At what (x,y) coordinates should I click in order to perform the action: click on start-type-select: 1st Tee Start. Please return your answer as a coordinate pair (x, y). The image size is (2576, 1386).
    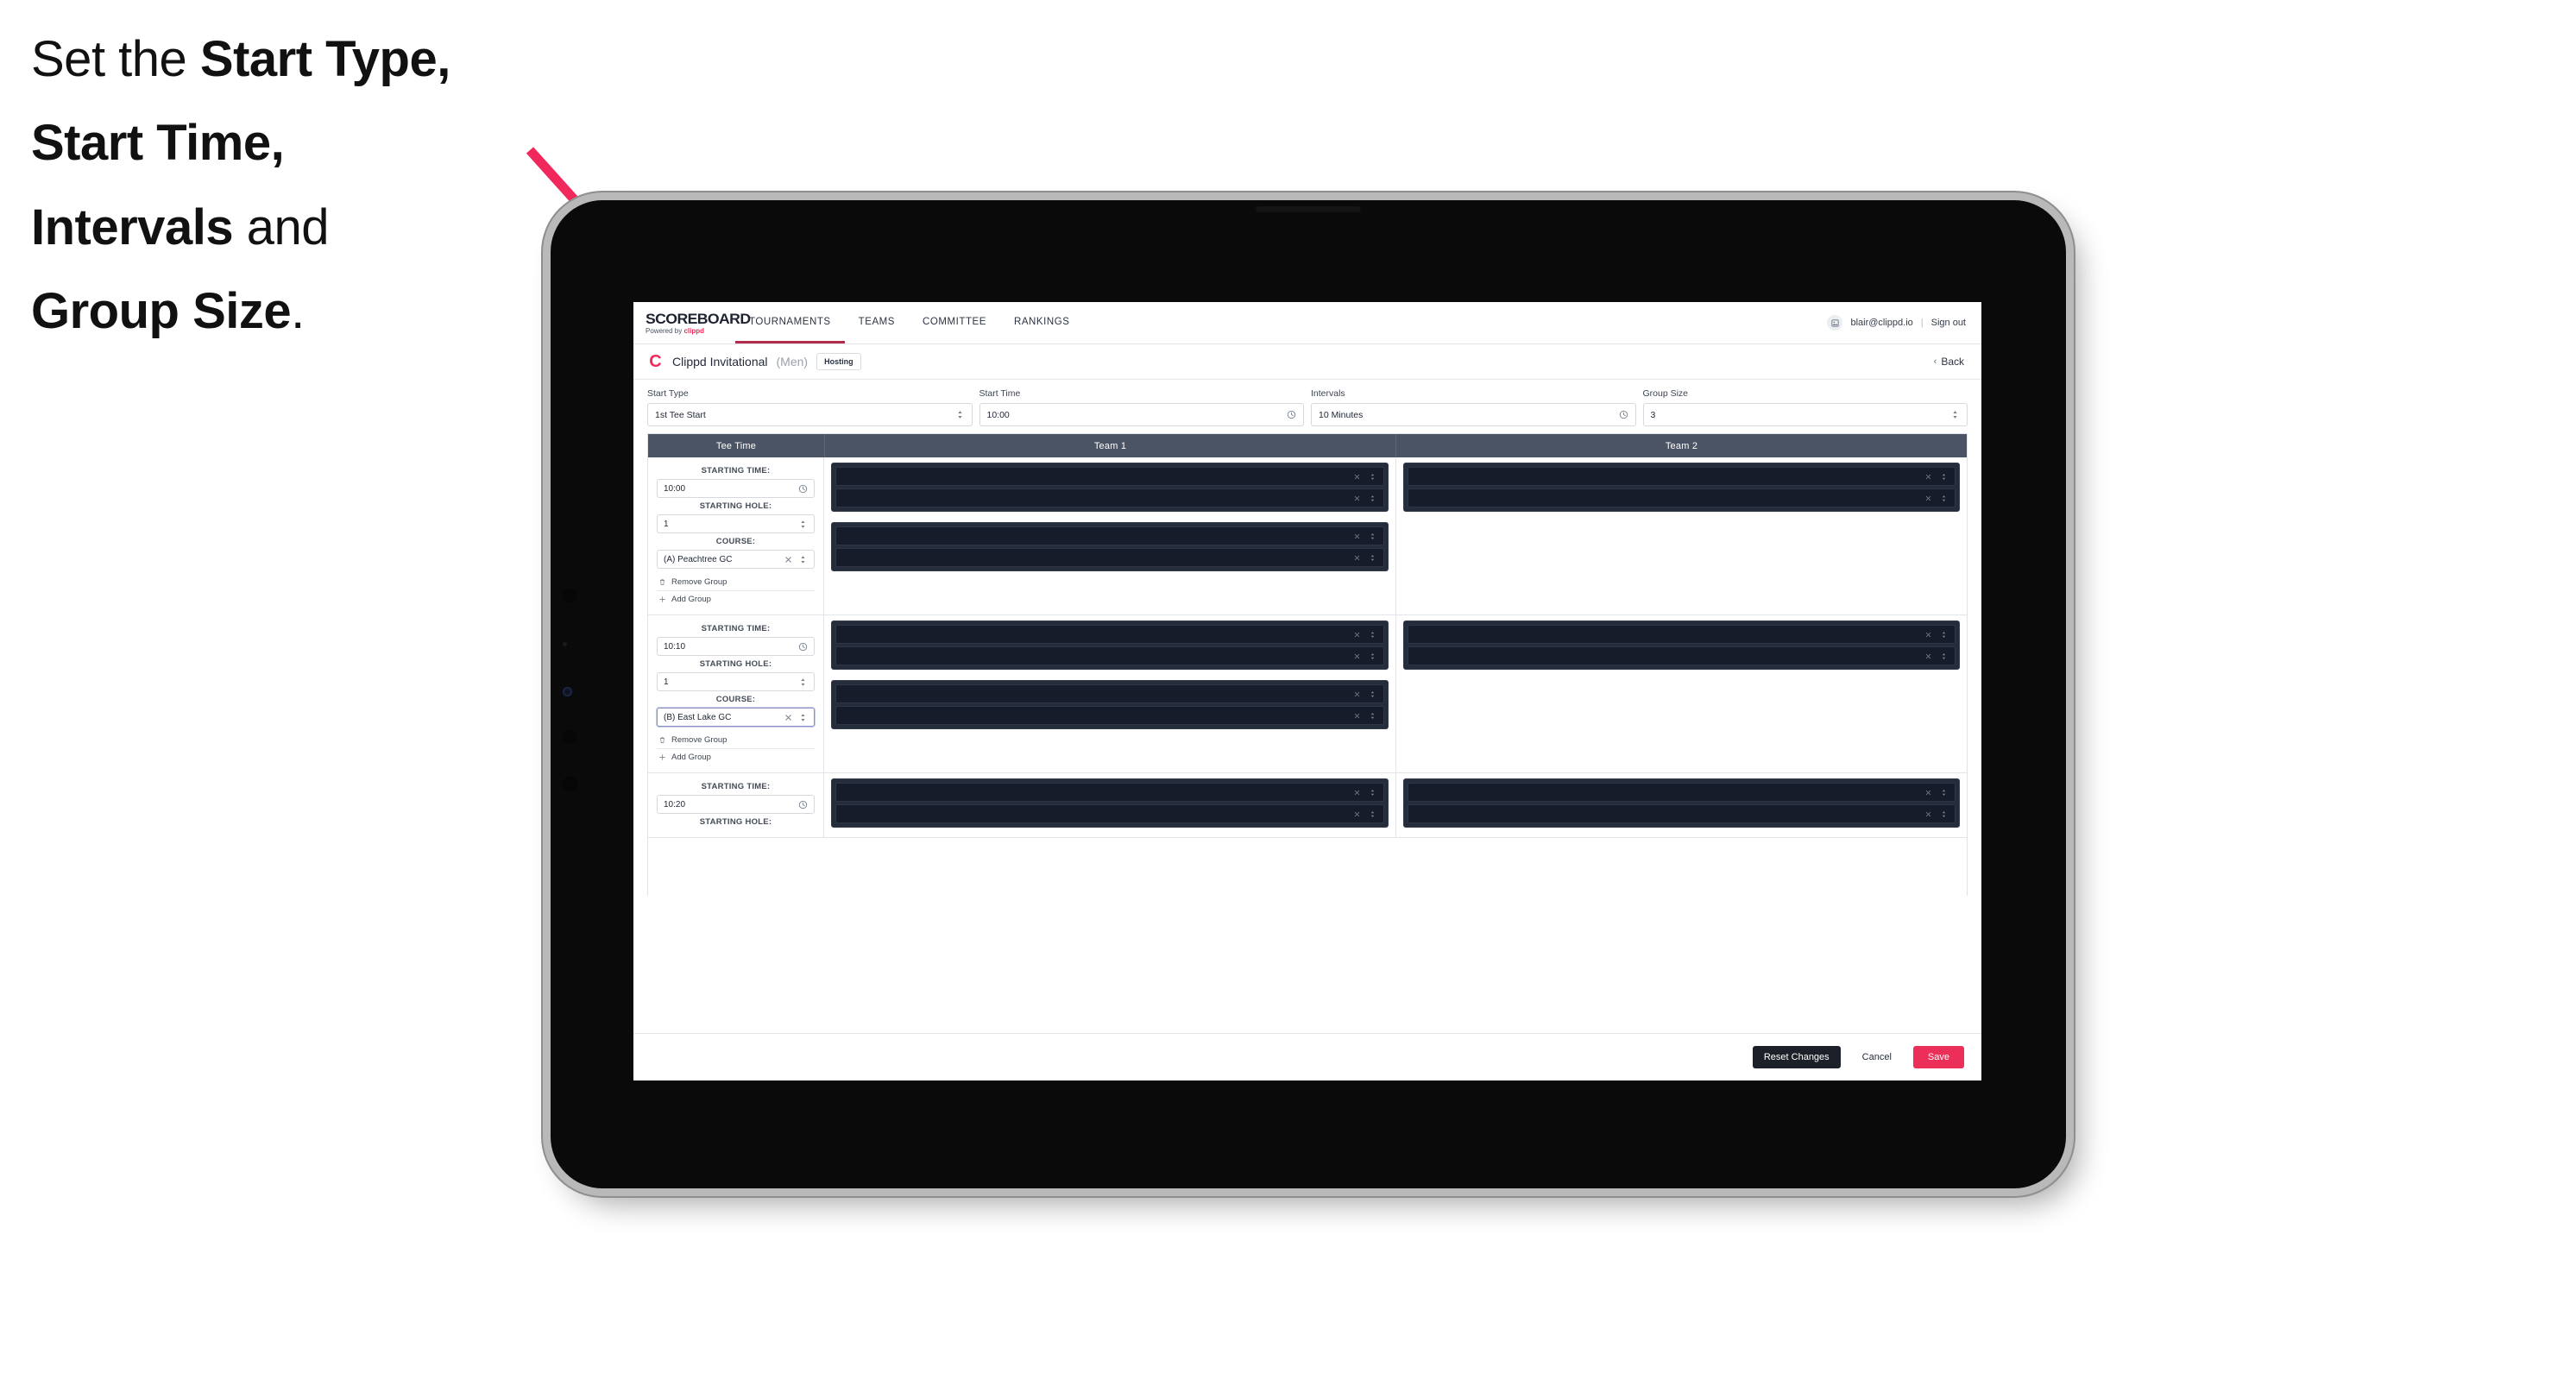
    Looking at the image, I should click on (810, 415).